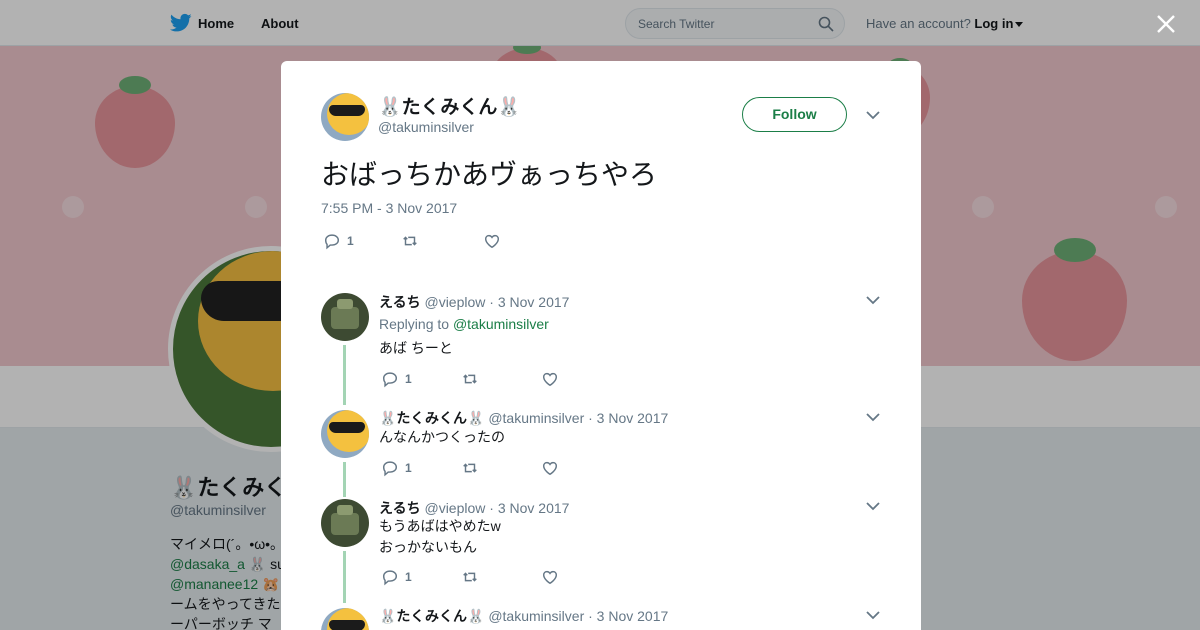 The width and height of the screenshot is (1200, 630). I want to click on reply-text: あば ちーと, so click(416, 348).